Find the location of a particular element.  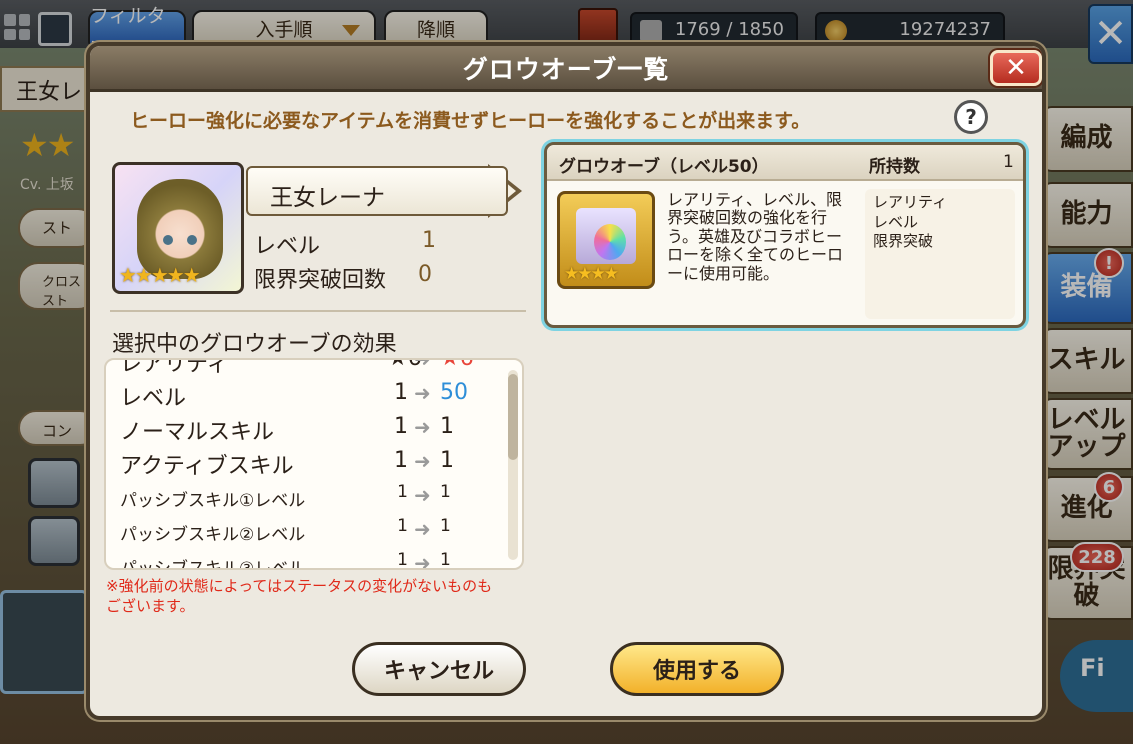

effect-row: アクティブスキル 1 ➜ 1 is located at coordinates (306, 461).